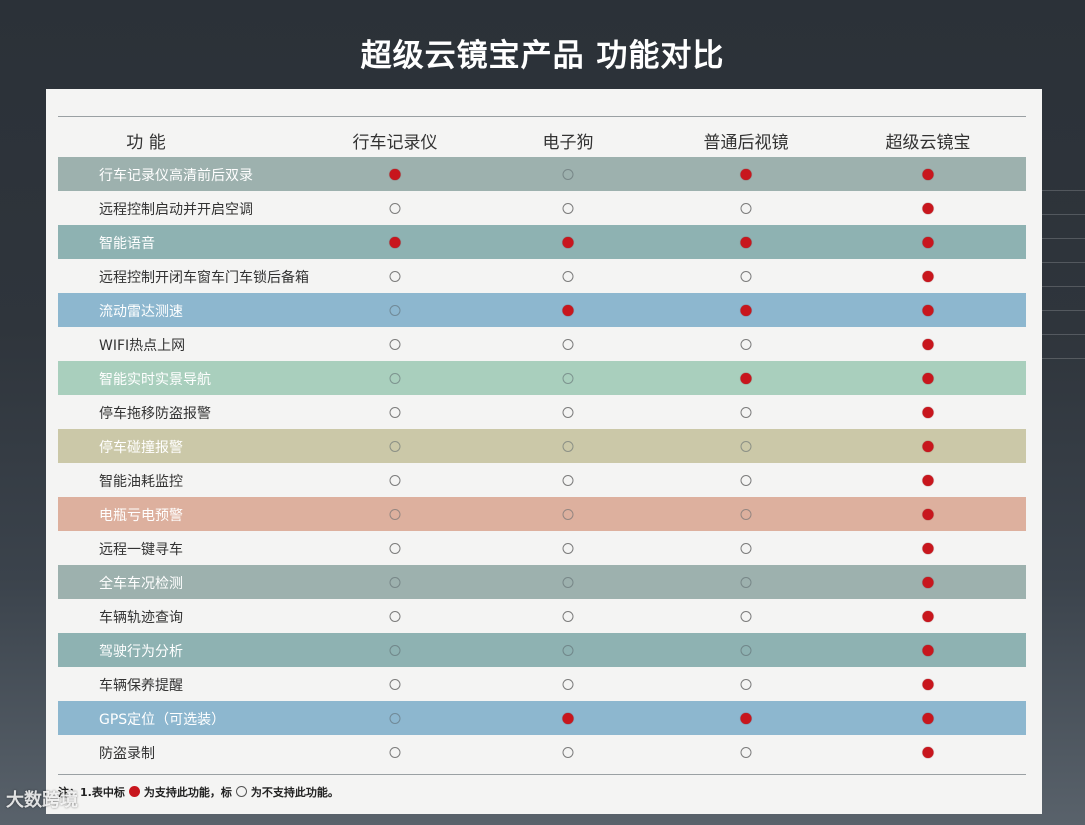 This screenshot has height=825, width=1085. Describe the element at coordinates (204, 278) in the screenshot. I see `feature-label: 远程控制开闭车窗车门车锁后备箱` at that location.